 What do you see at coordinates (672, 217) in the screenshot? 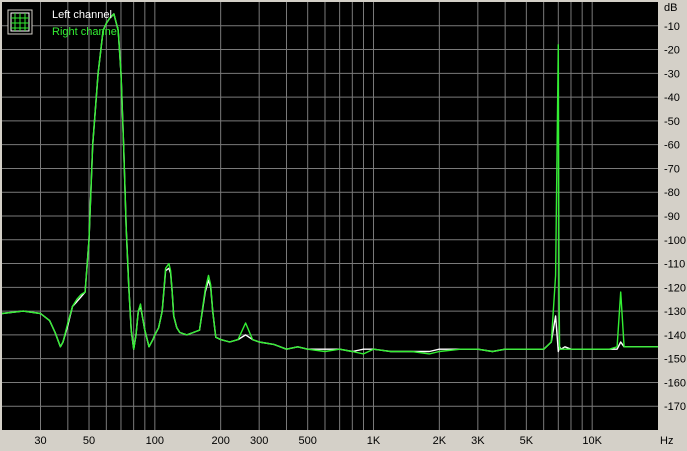
I see `y-tick-label: -90` at bounding box center [672, 217].